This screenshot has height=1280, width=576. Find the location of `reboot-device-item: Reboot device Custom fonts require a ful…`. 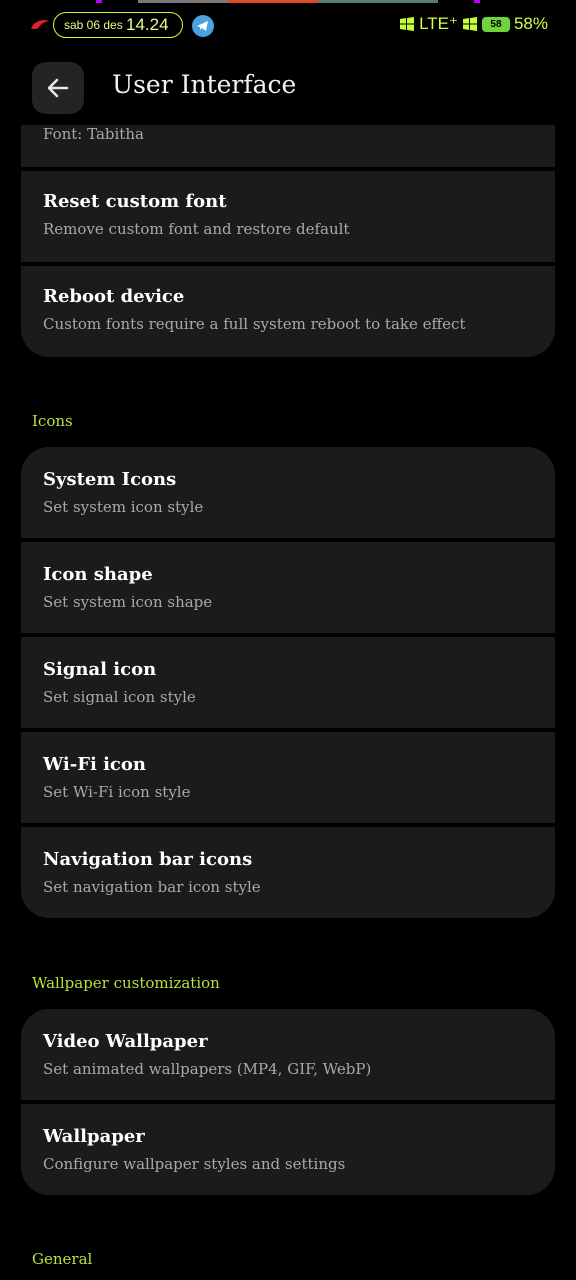

reboot-device-item: Reboot device Custom fonts require a ful… is located at coordinates (288, 311).